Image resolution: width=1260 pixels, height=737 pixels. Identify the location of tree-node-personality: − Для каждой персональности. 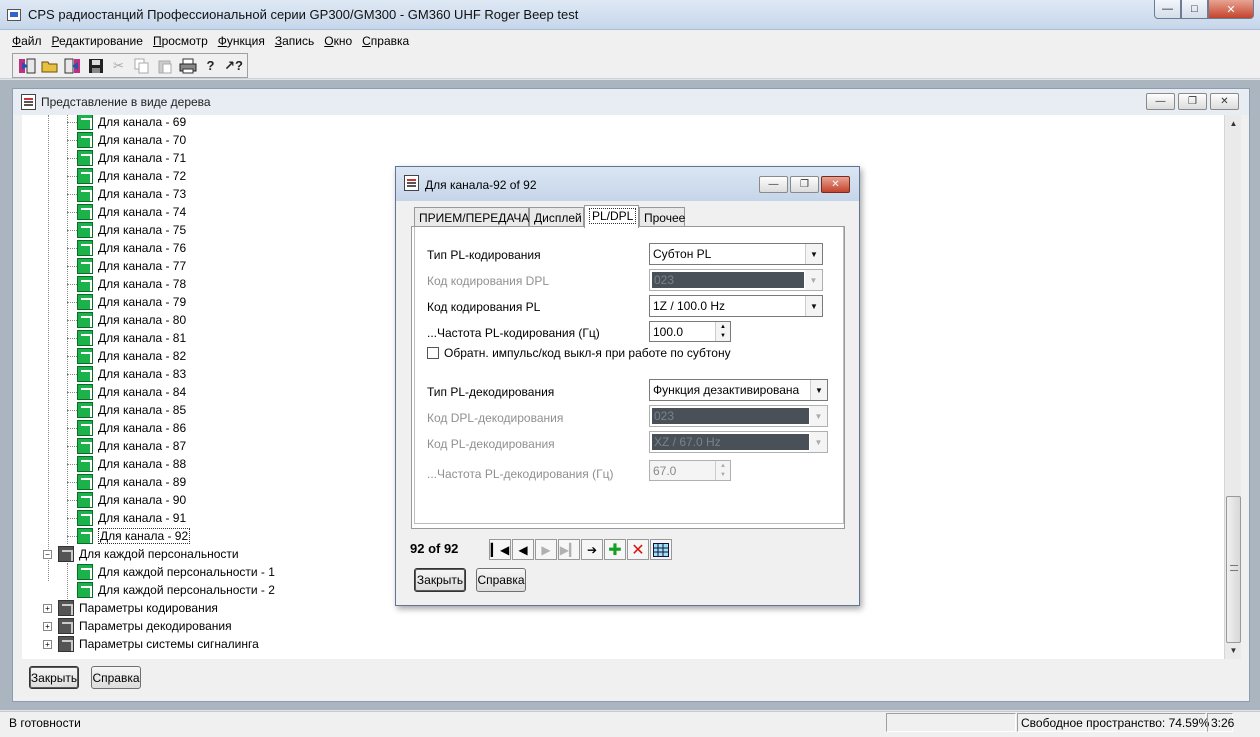
(141, 554).